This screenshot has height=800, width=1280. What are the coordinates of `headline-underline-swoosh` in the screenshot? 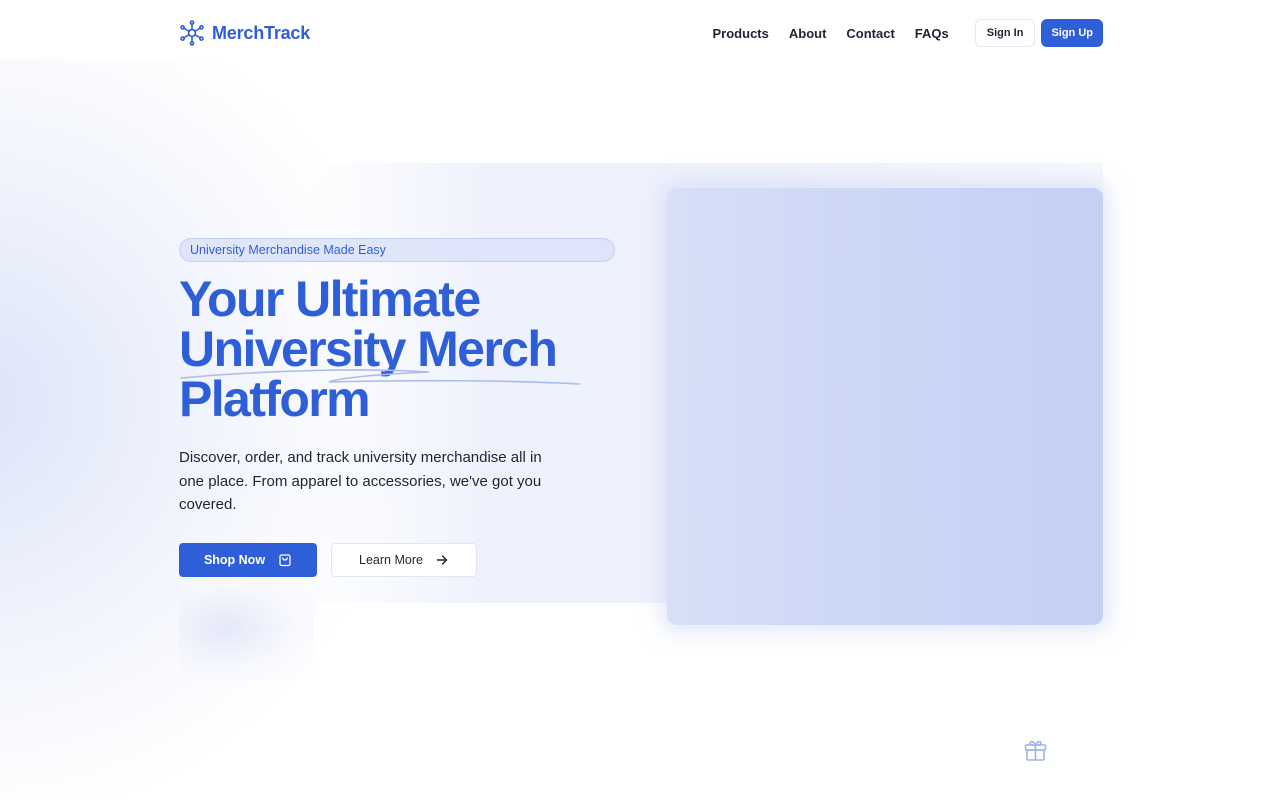 It's located at (380, 377).